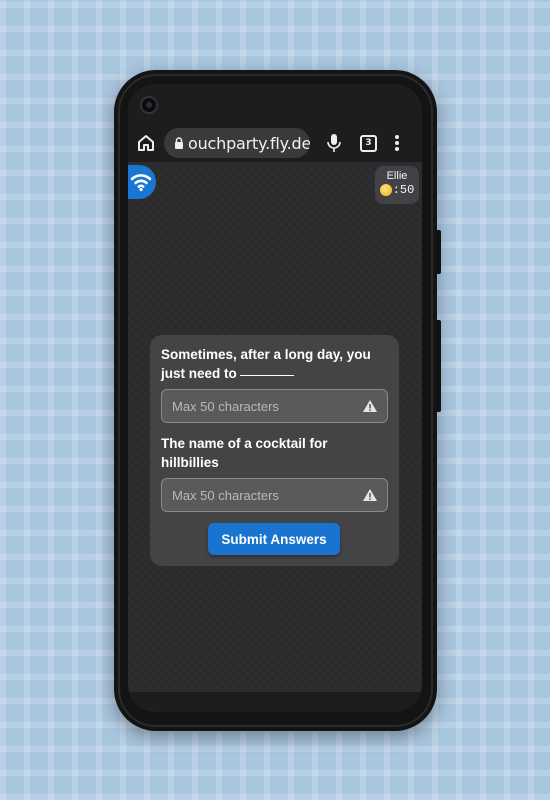 This screenshot has height=800, width=550. What do you see at coordinates (244, 453) in the screenshot?
I see `prompt-2-text: The name of a cocktail for hillbillies` at bounding box center [244, 453].